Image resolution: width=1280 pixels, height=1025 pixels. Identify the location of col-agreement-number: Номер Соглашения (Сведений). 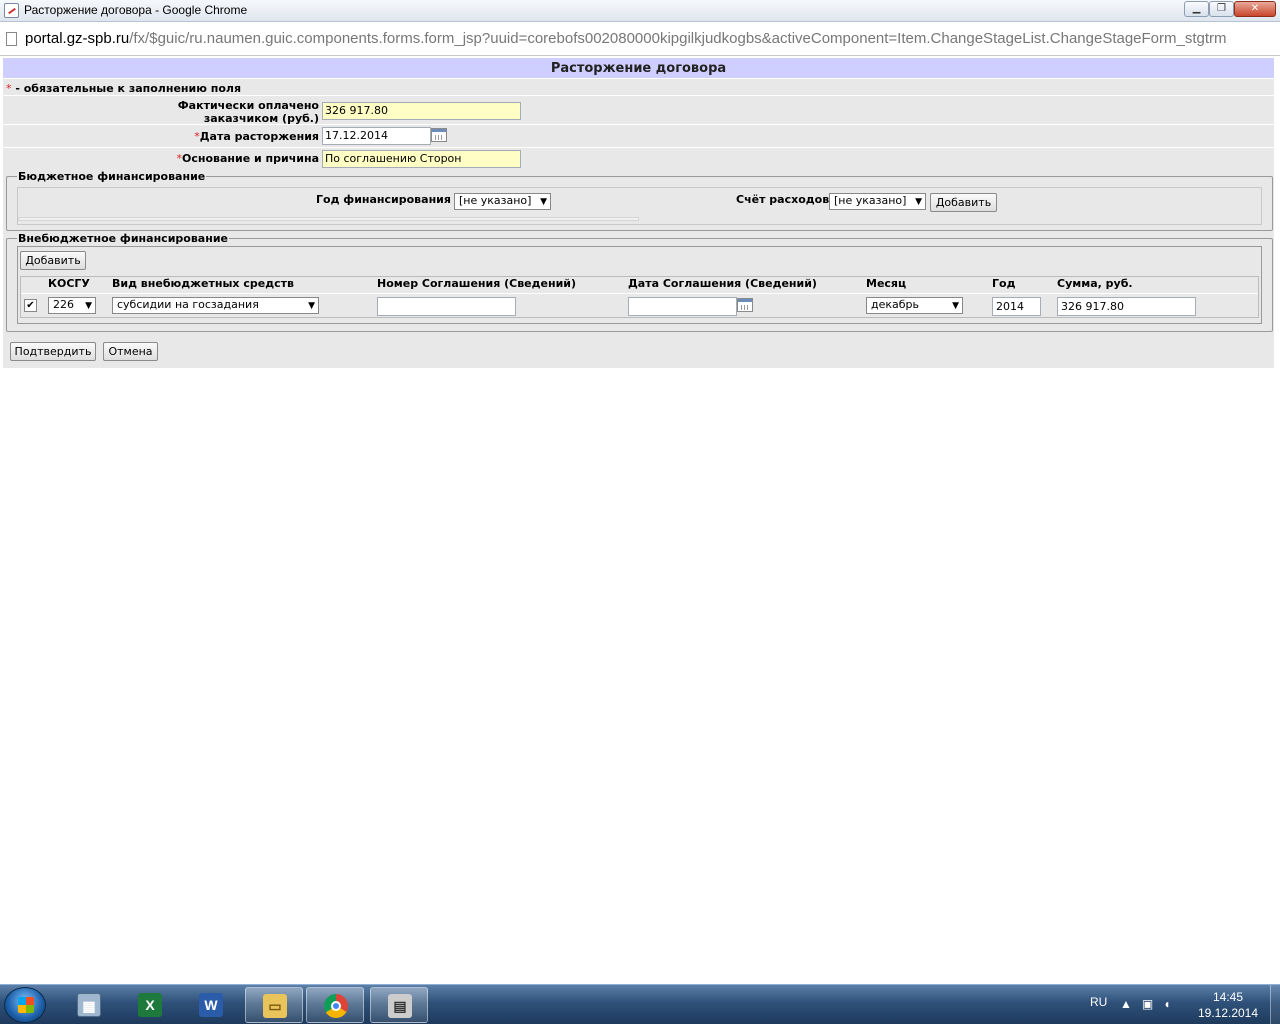
(477, 283).